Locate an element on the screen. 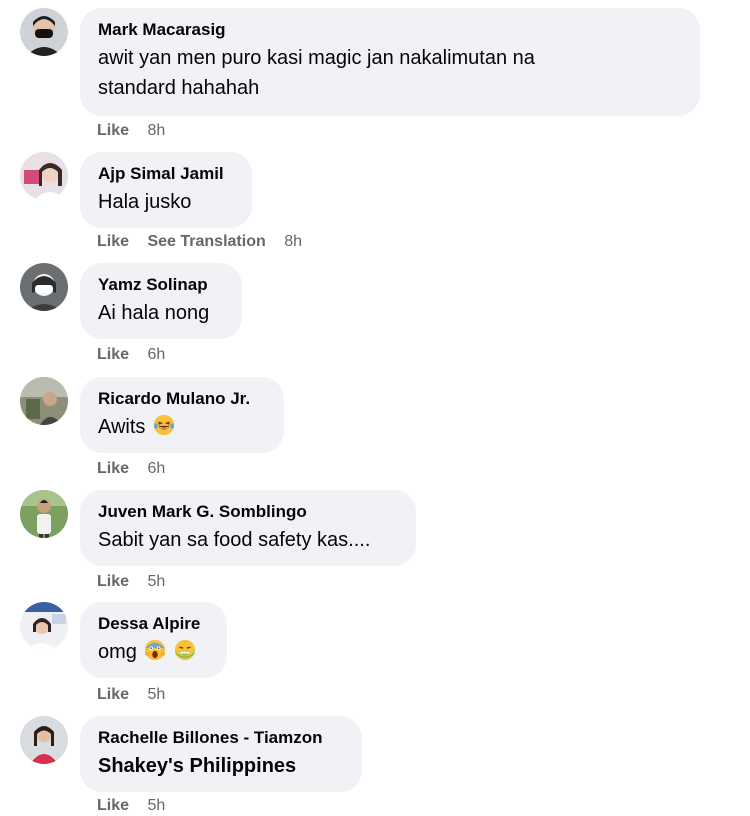  comment-text-content: Awits is located at coordinates (122, 427).